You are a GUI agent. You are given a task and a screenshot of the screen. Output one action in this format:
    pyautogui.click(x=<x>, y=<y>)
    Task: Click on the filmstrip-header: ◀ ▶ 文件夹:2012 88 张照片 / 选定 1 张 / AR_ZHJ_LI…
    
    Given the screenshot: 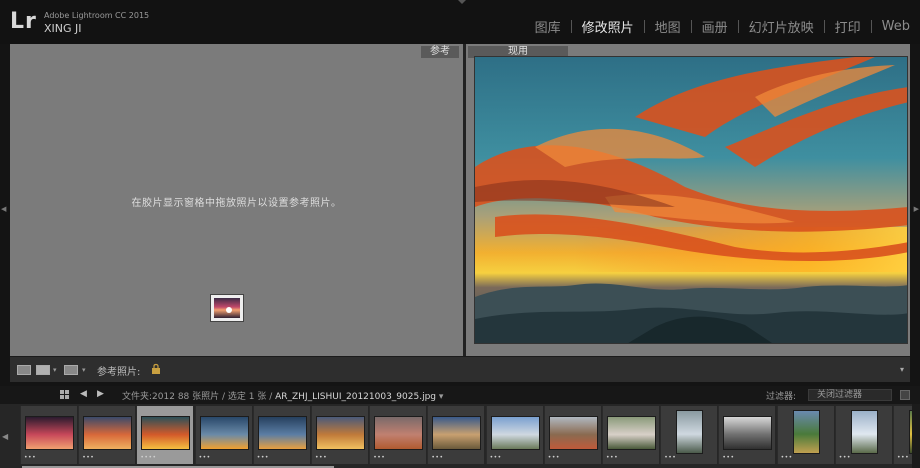 What is the action you would take?
    pyautogui.click(x=460, y=395)
    